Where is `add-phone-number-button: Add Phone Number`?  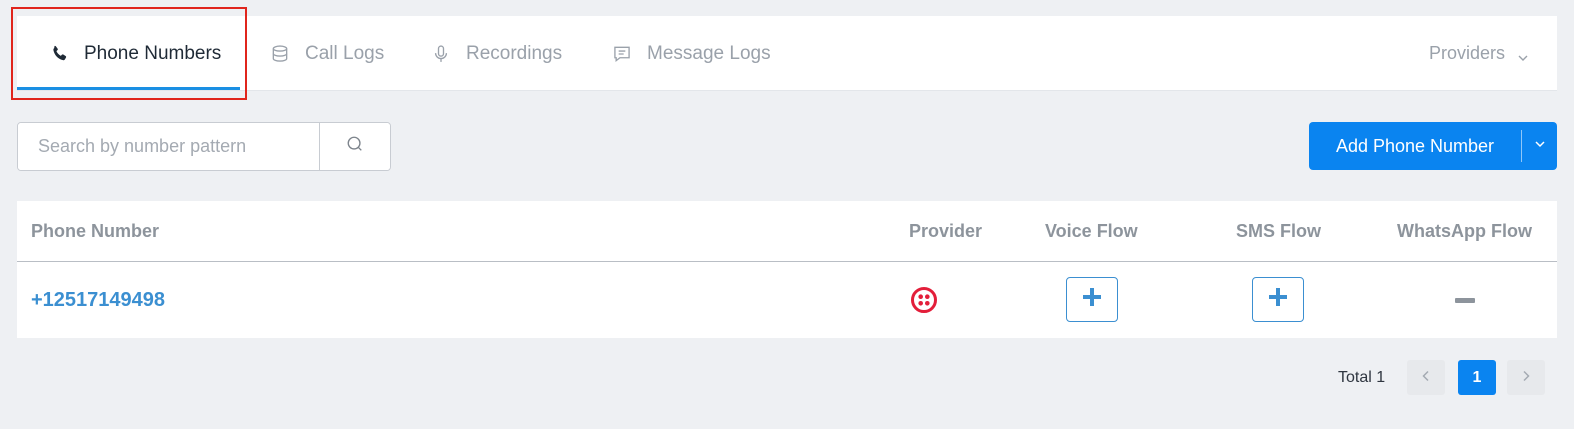 add-phone-number-button: Add Phone Number is located at coordinates (1415, 146).